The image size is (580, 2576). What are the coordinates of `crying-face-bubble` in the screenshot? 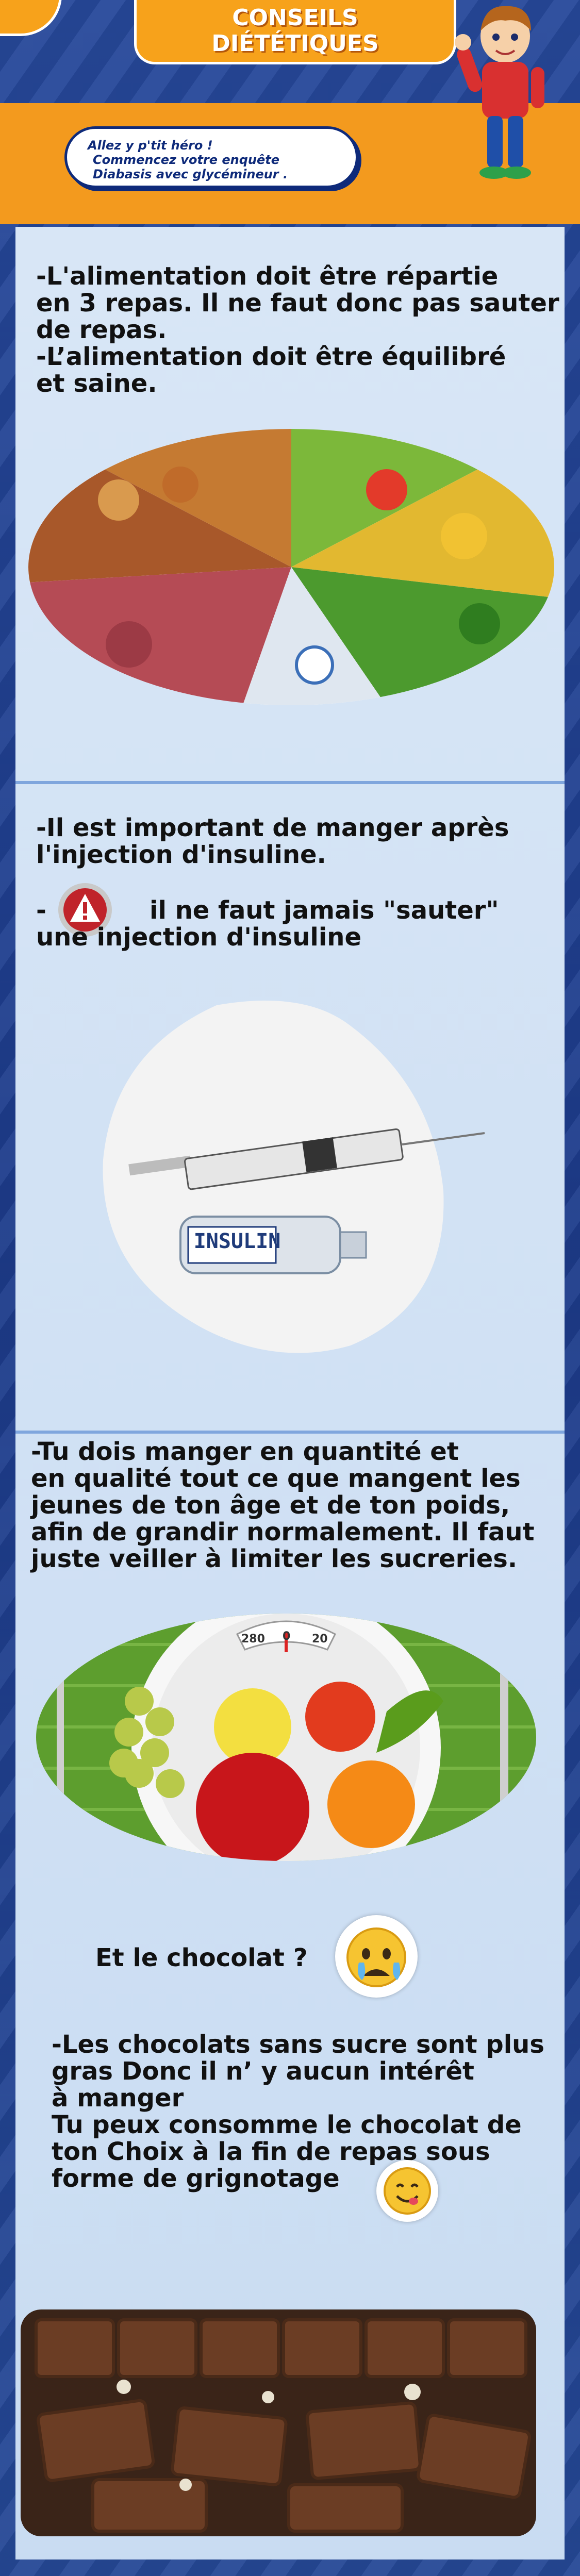 It's located at (376, 1956).